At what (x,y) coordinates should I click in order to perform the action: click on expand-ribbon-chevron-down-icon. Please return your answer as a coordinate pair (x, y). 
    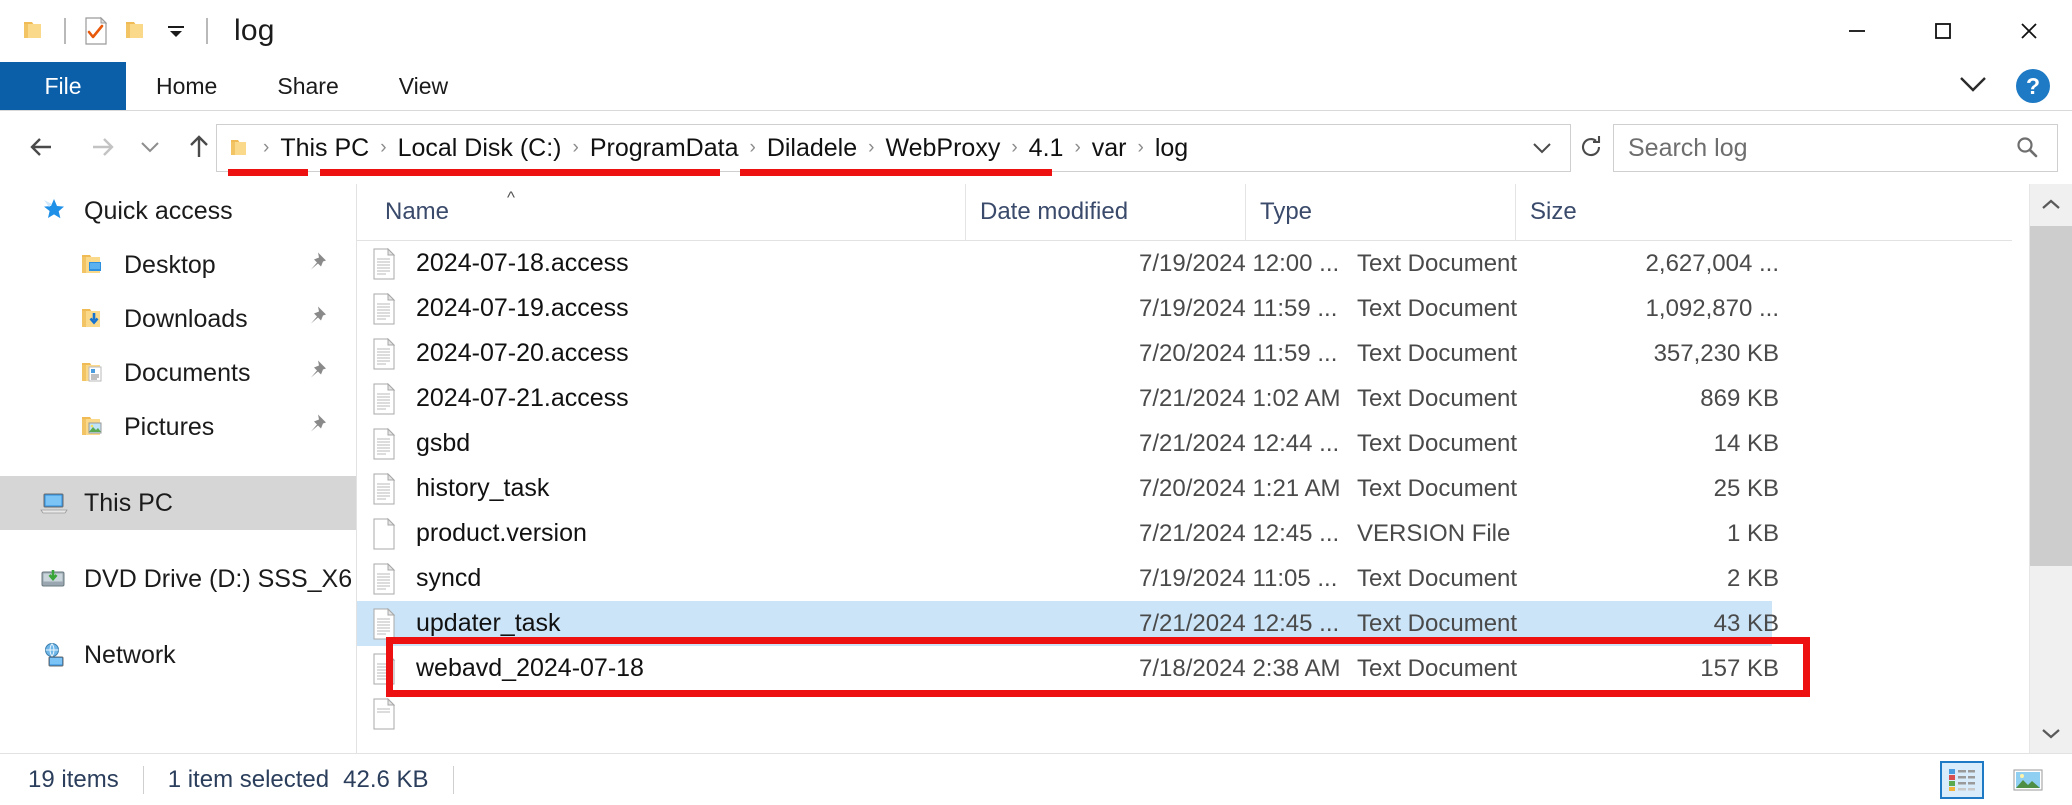
    Looking at the image, I should click on (1973, 86).